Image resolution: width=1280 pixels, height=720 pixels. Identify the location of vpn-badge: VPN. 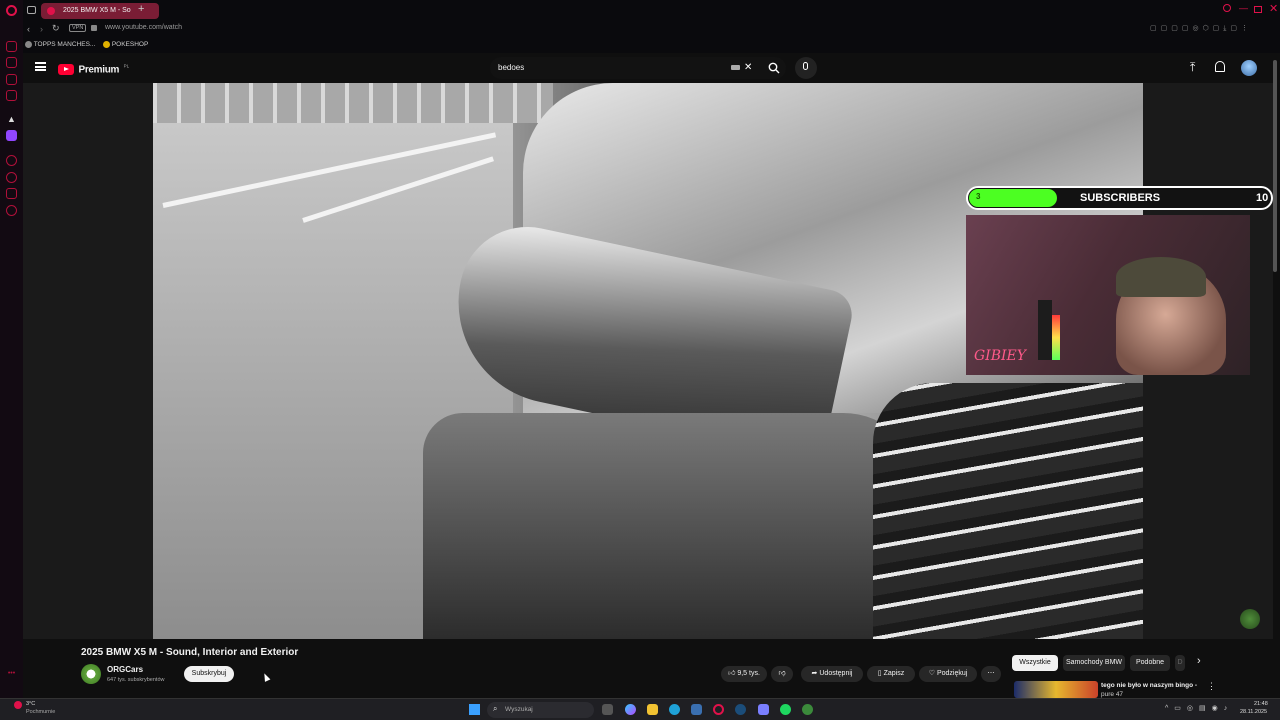
(78, 28).